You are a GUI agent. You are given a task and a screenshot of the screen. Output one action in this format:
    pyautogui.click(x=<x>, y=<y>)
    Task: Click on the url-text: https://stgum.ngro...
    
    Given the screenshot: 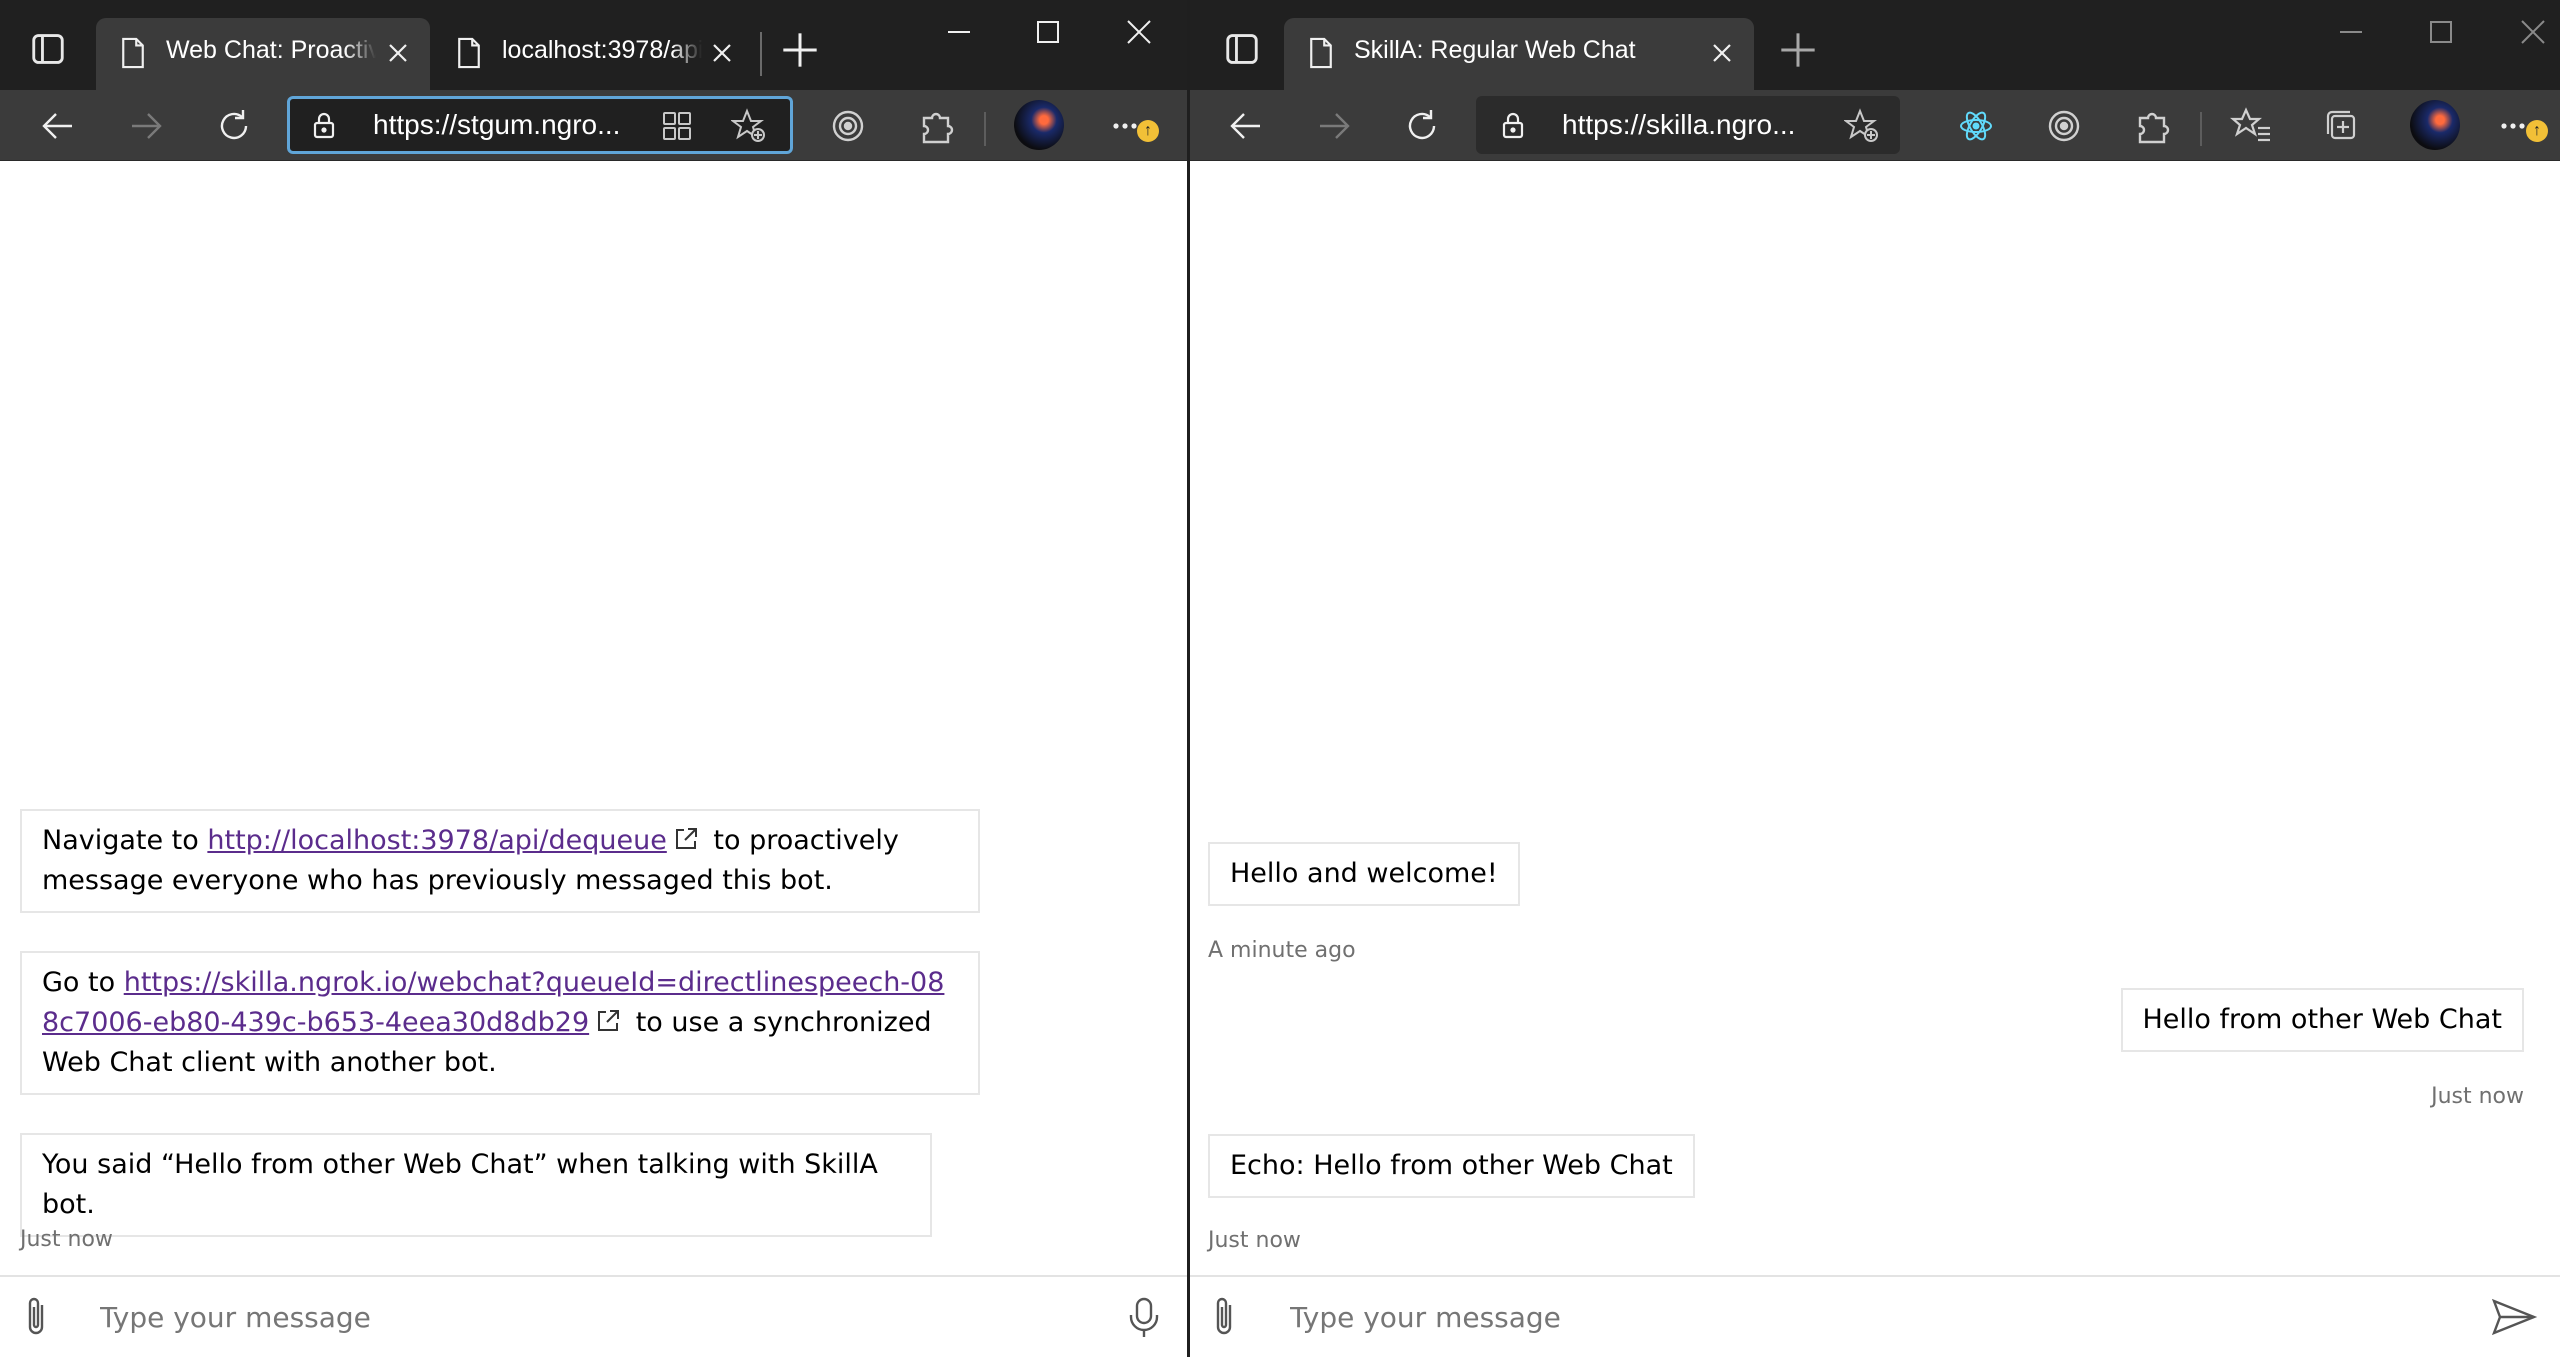 What is the action you would take?
    pyautogui.click(x=497, y=124)
    